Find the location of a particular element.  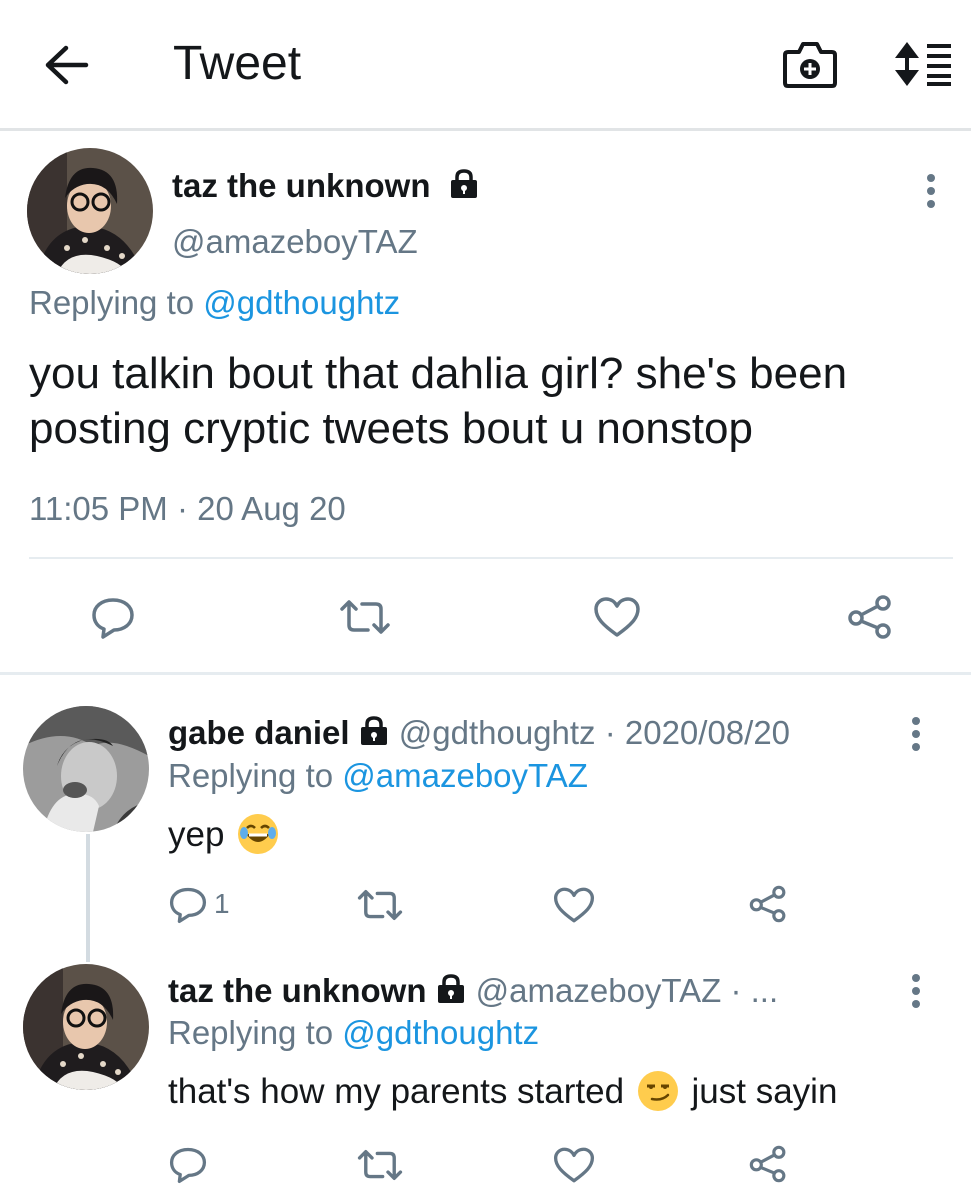

author-name: gabe daniel is located at coordinates (259, 732).